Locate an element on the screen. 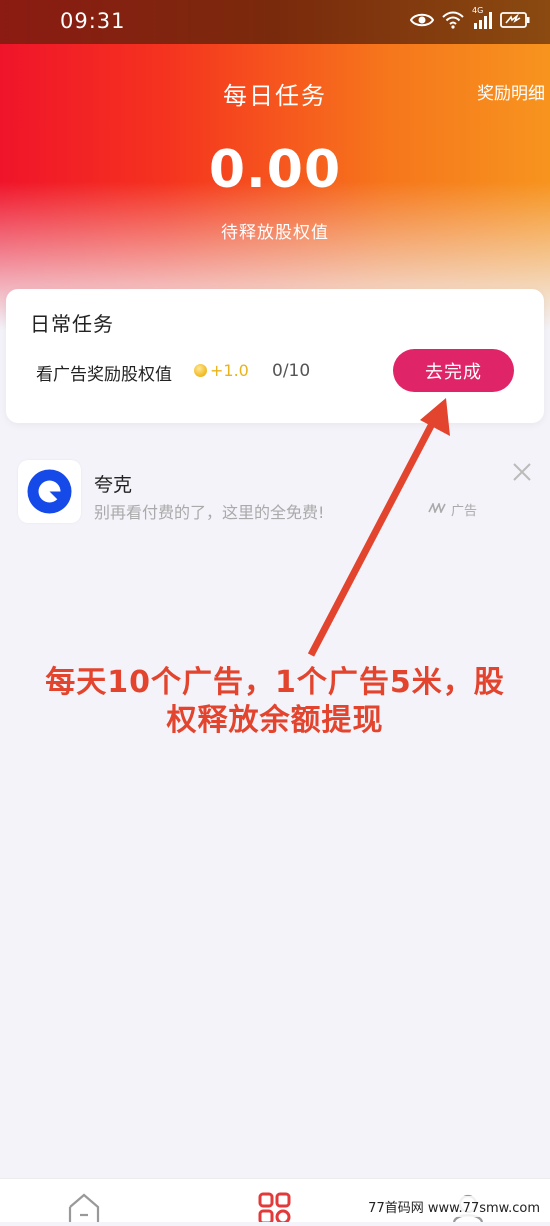 This screenshot has height=1226, width=550. tasks-grid-icon is located at coordinates (275, 1208).